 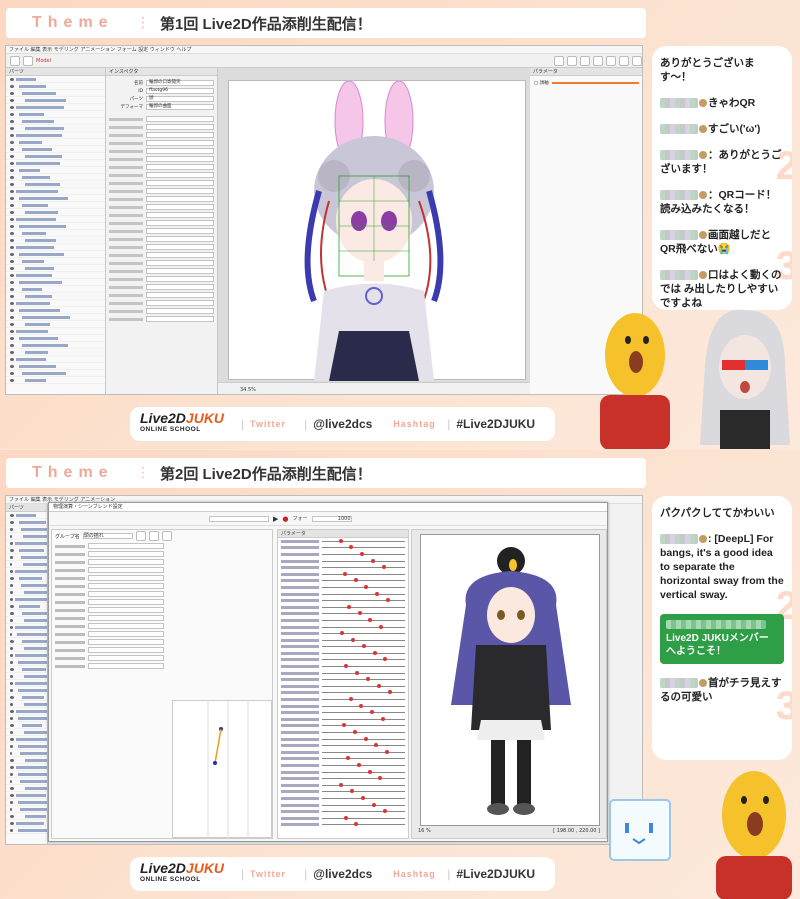 I want to click on duplicate-button, so click(x=166, y=536).